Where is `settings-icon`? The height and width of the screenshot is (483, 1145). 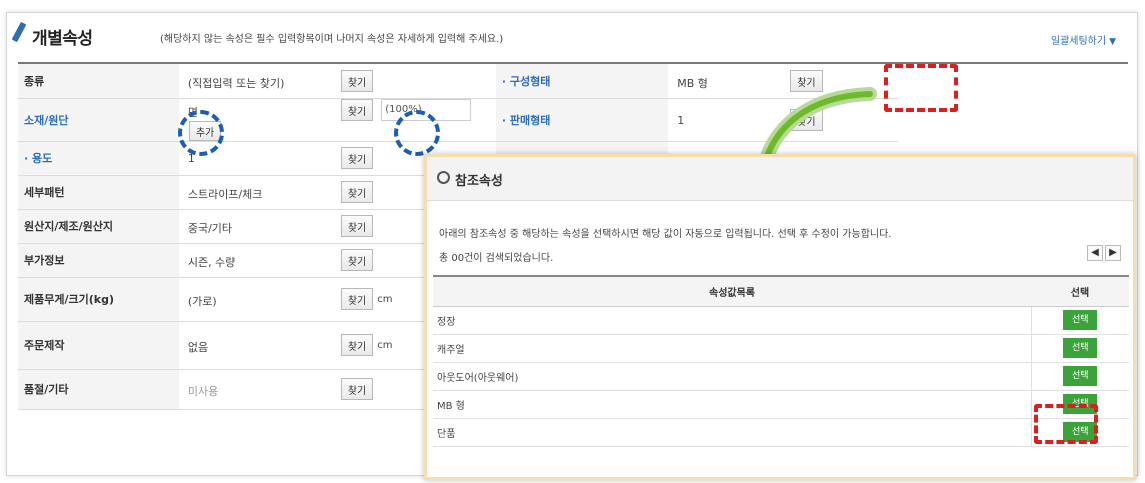 settings-icon is located at coordinates (443, 177).